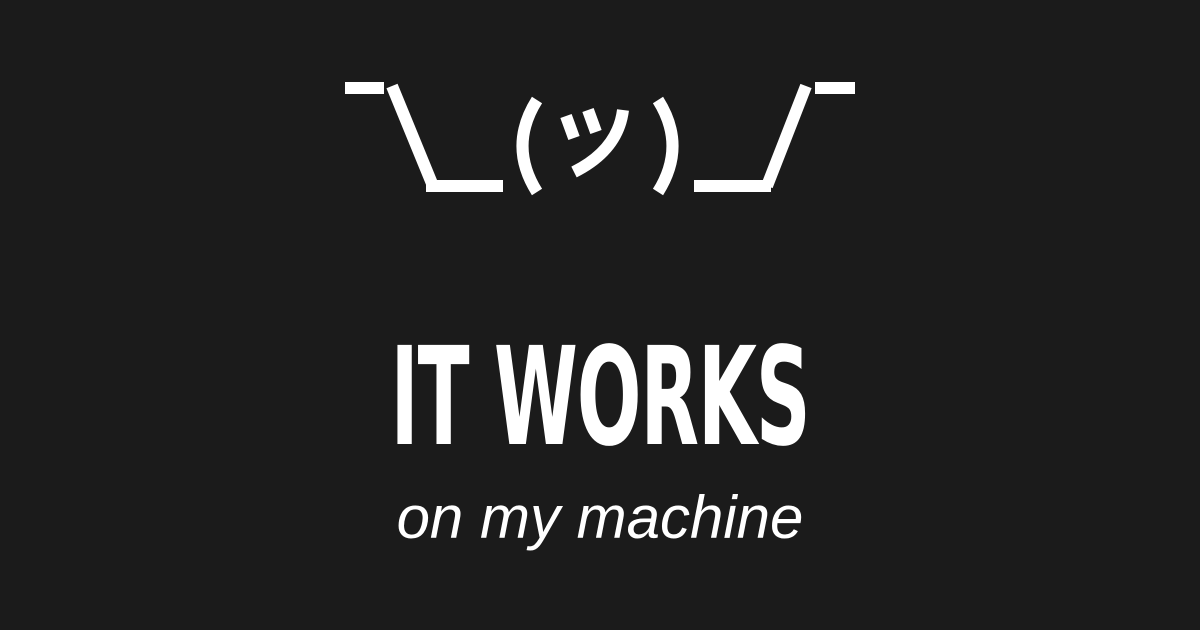  What do you see at coordinates (600, 143) in the screenshot?
I see `face-mouth-mark` at bounding box center [600, 143].